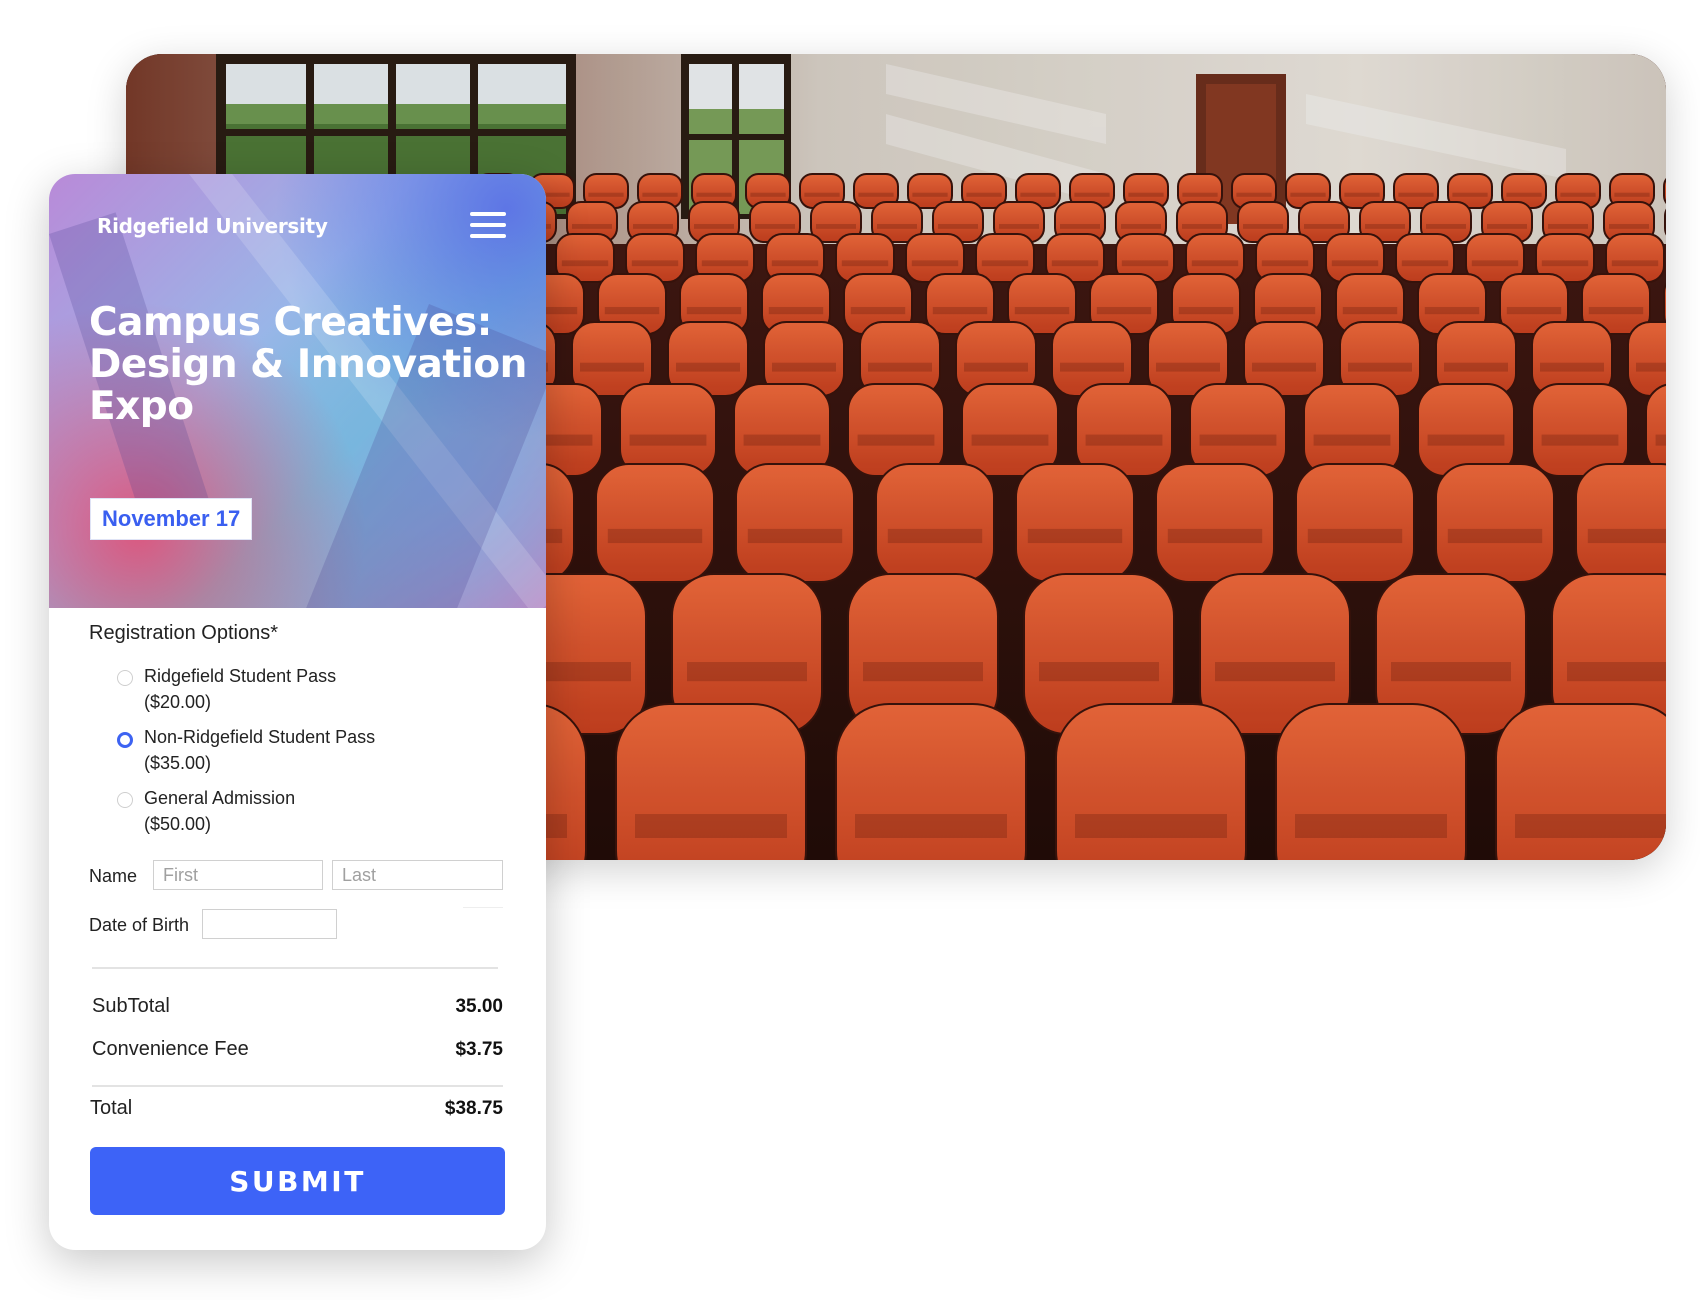  What do you see at coordinates (111, 1108) in the screenshot?
I see `total-label: Total` at bounding box center [111, 1108].